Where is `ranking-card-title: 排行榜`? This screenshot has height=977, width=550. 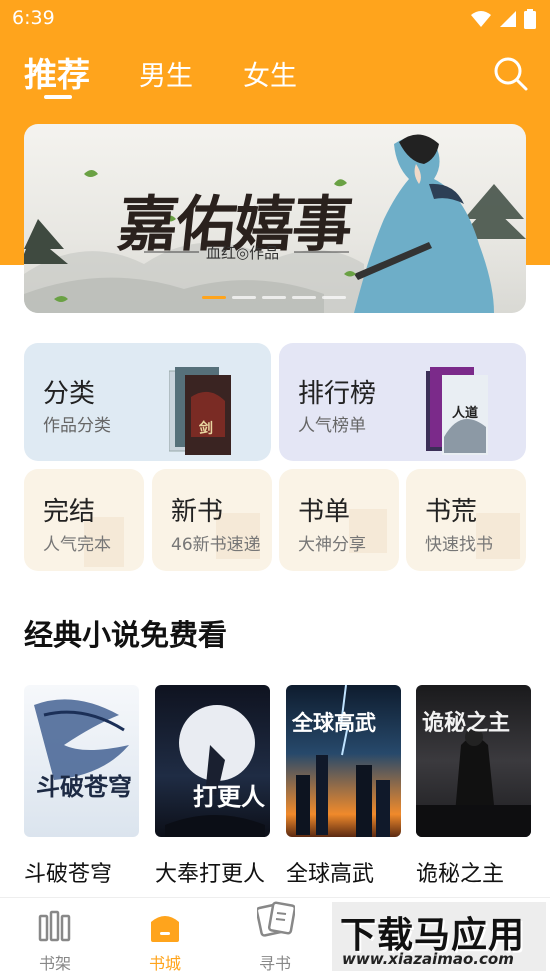
ranking-card-title: 排行榜 is located at coordinates (337, 394).